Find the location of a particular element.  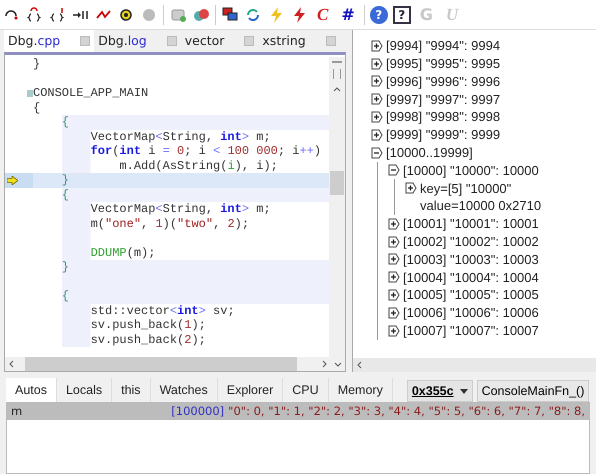

tree-item: [10000] "10000": 10000 is located at coordinates (471, 170).